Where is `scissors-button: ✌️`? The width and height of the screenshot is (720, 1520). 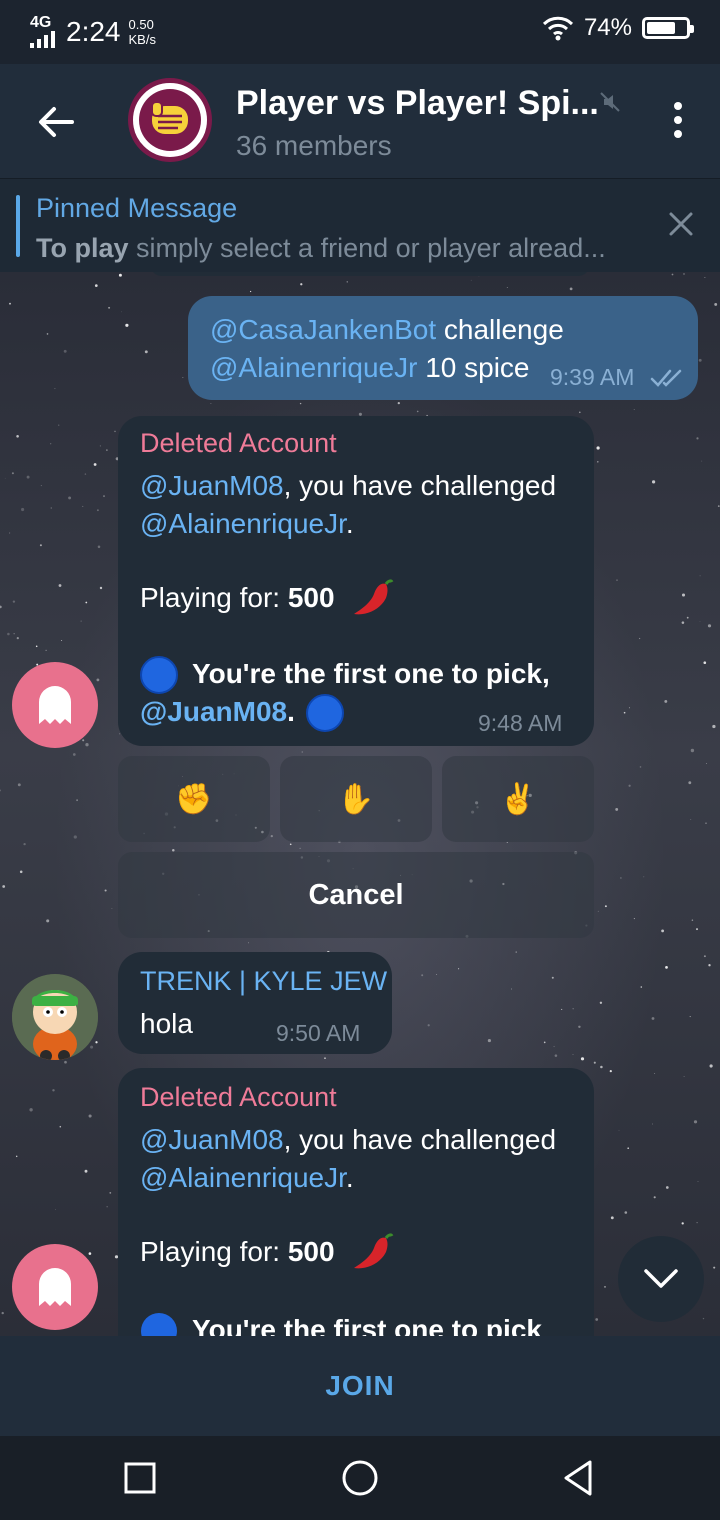
scissors-button: ✌️ is located at coordinates (518, 799).